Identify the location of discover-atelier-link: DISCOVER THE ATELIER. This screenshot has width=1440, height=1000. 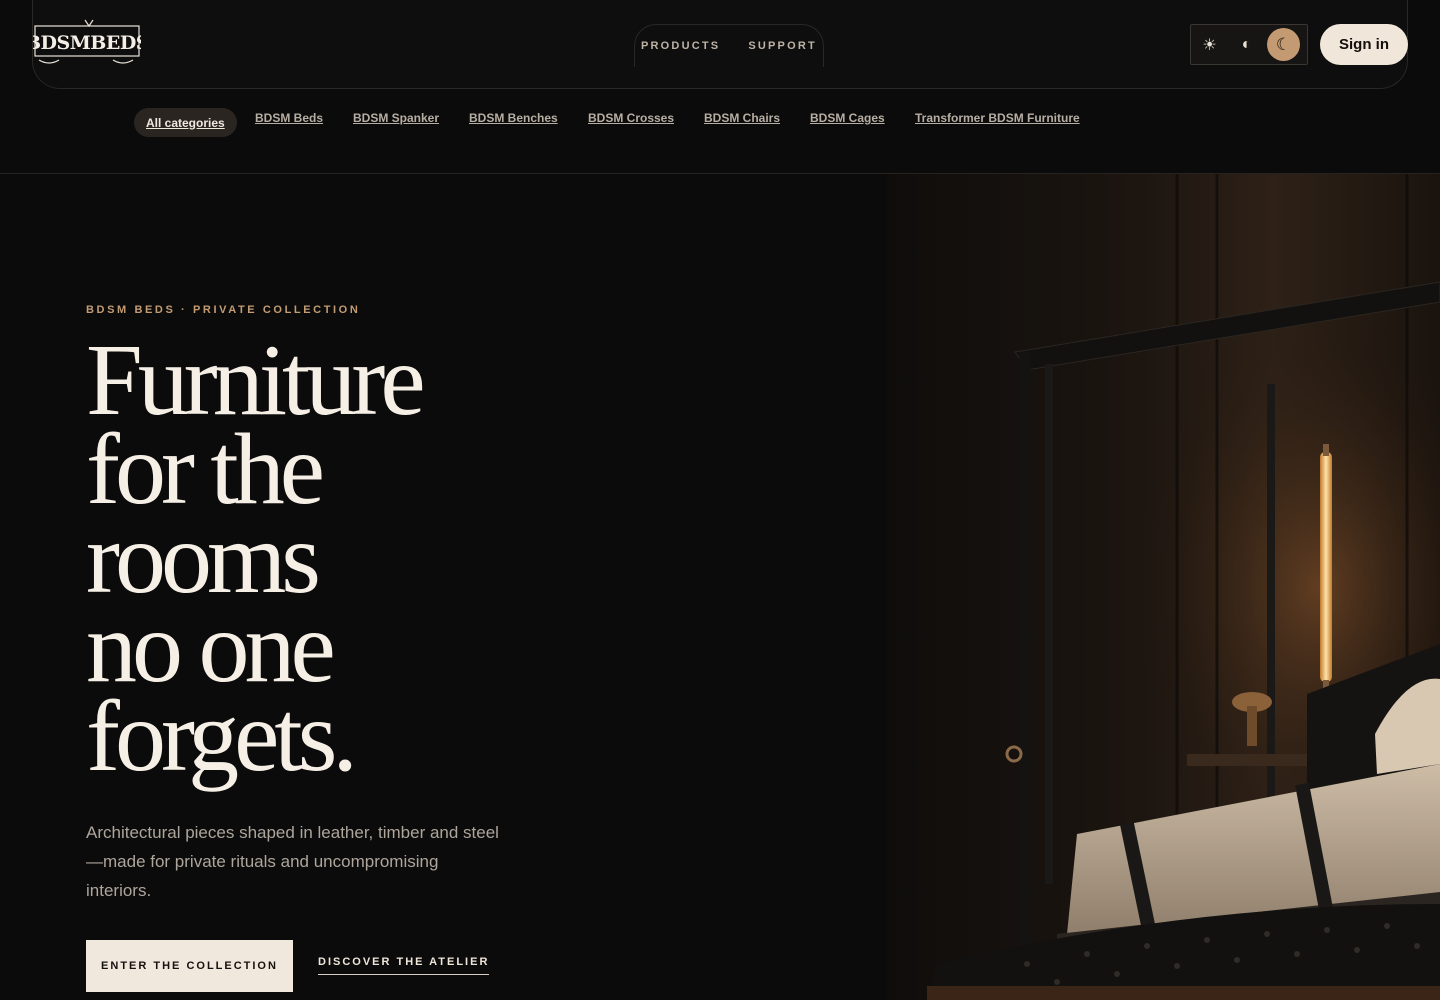
(404, 965).